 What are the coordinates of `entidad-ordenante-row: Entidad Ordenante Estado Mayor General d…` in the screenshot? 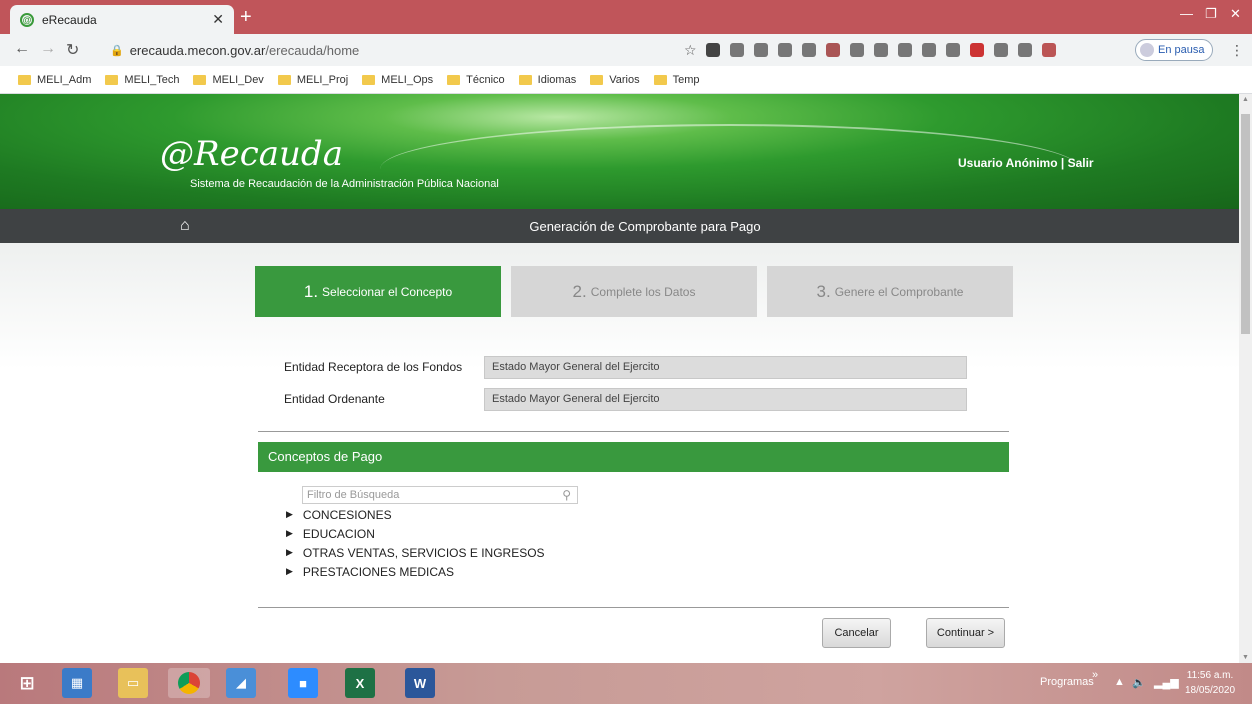 It's located at (625, 399).